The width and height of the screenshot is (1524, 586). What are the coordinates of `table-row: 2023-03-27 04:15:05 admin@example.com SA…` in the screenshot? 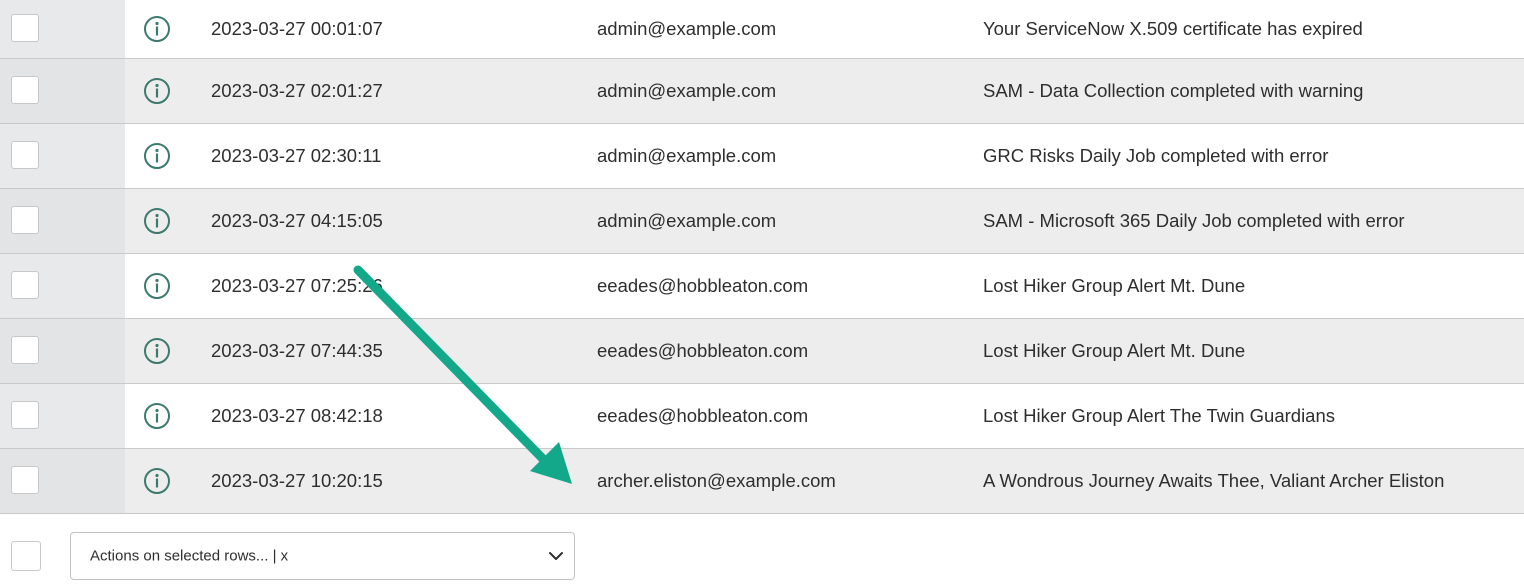 It's located at (762, 221).